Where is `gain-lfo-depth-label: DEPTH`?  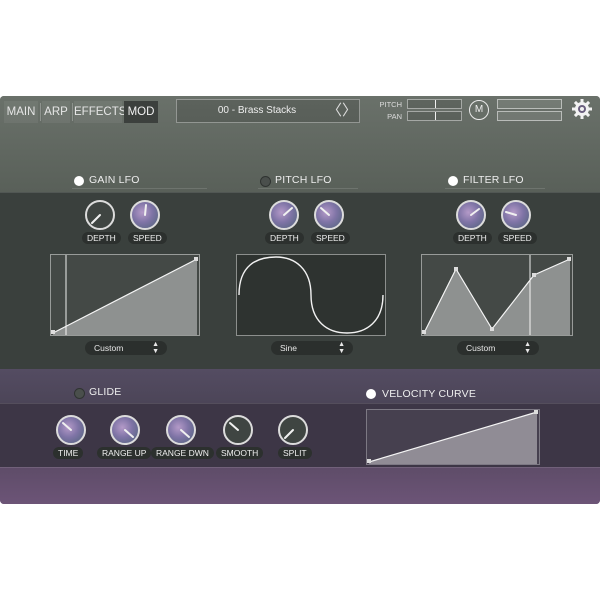
gain-lfo-depth-label: DEPTH is located at coordinates (101, 238).